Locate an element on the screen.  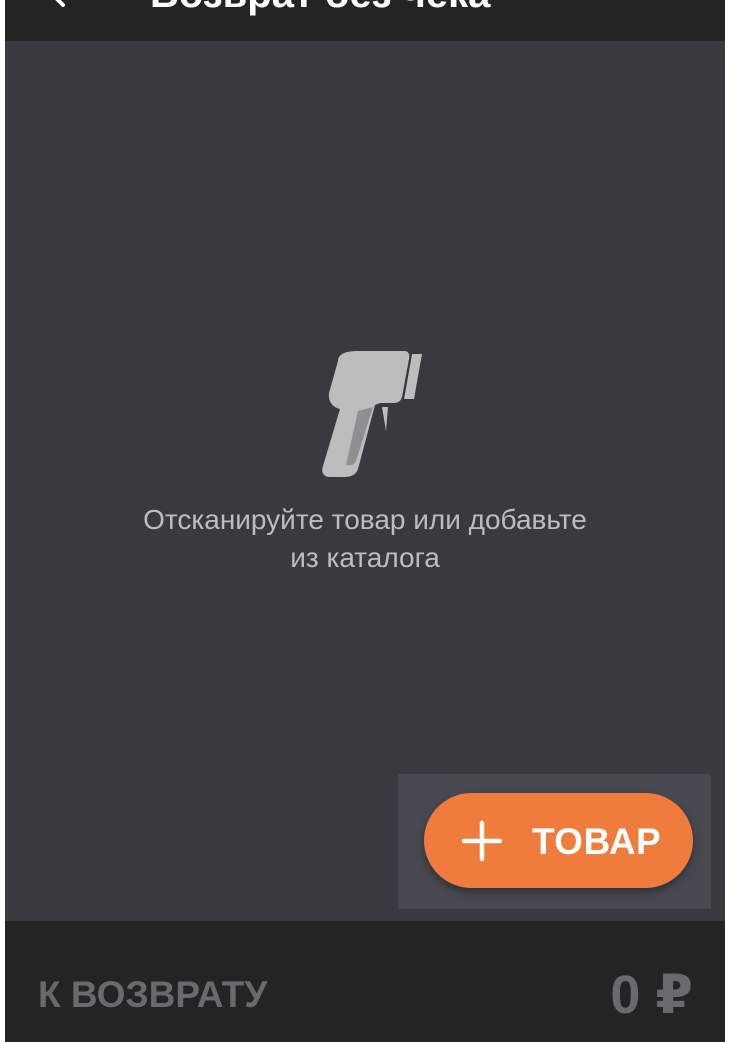
plus-icon is located at coordinates (482, 841).